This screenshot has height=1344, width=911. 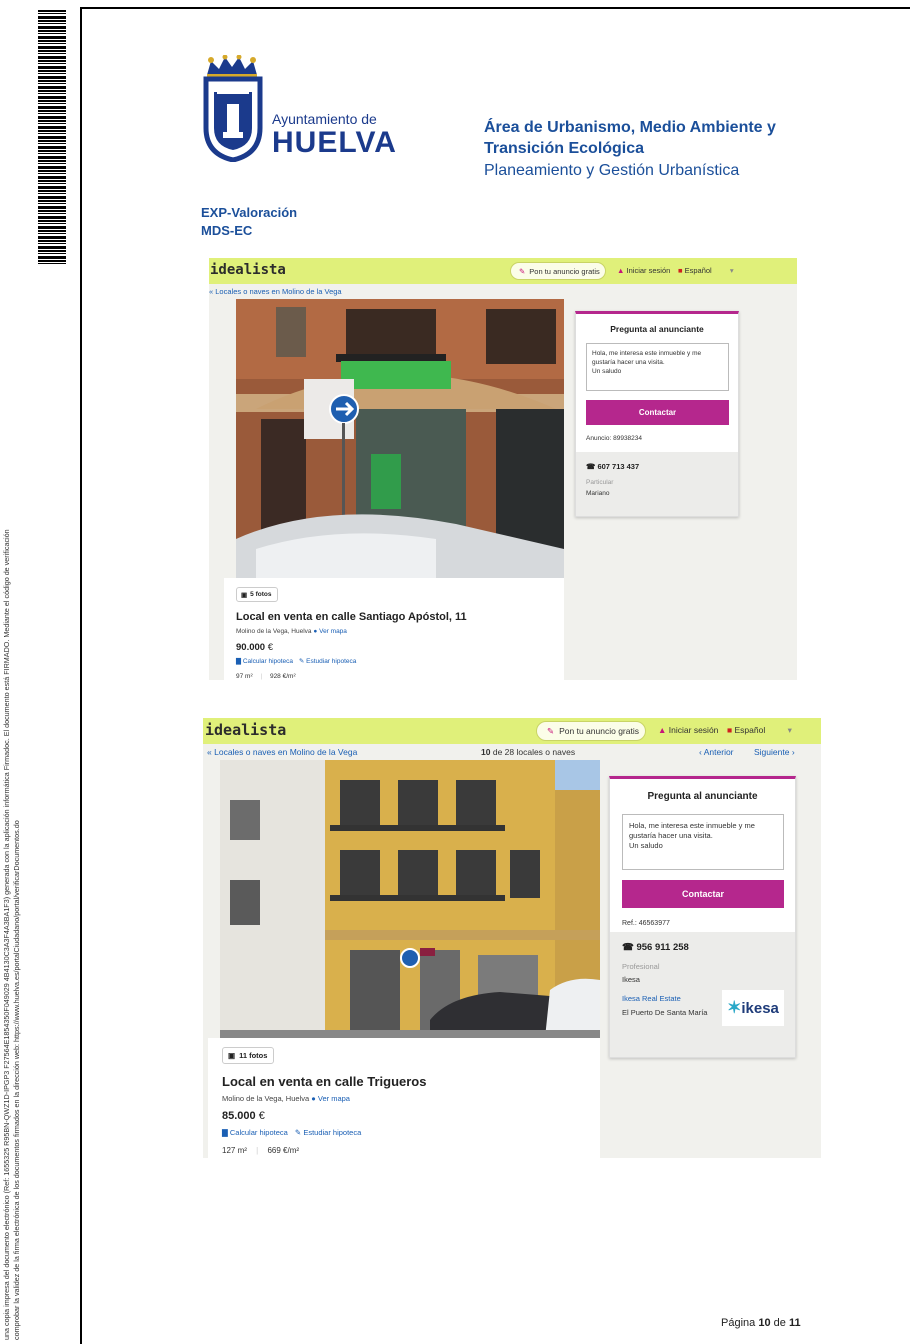 I want to click on phone-number: ☎ 607 713 437, so click(x=612, y=466).